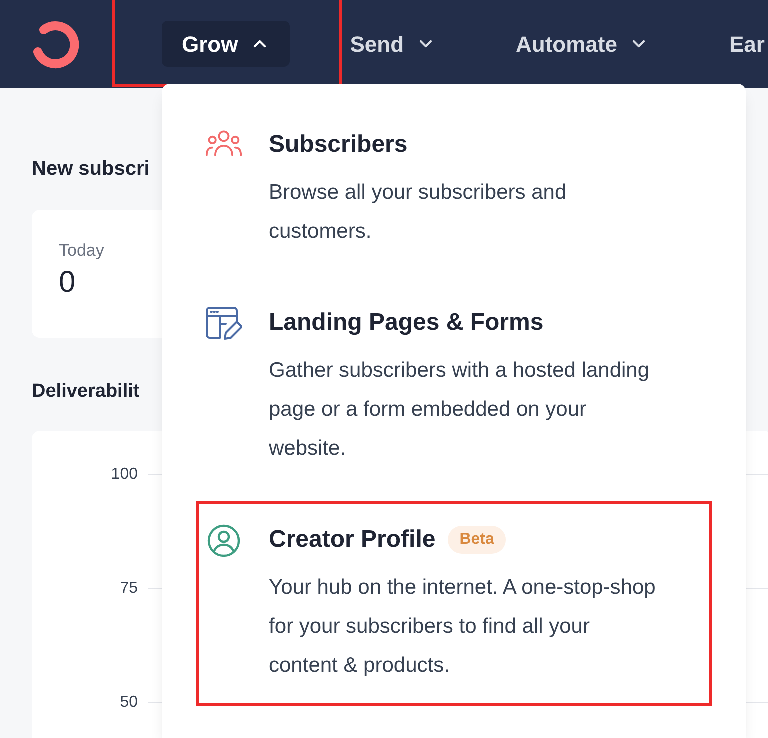 The height and width of the screenshot is (738, 768). Describe the element at coordinates (418, 212) in the screenshot. I see `menu-item-description: Browse all your subscribers and customers.` at that location.